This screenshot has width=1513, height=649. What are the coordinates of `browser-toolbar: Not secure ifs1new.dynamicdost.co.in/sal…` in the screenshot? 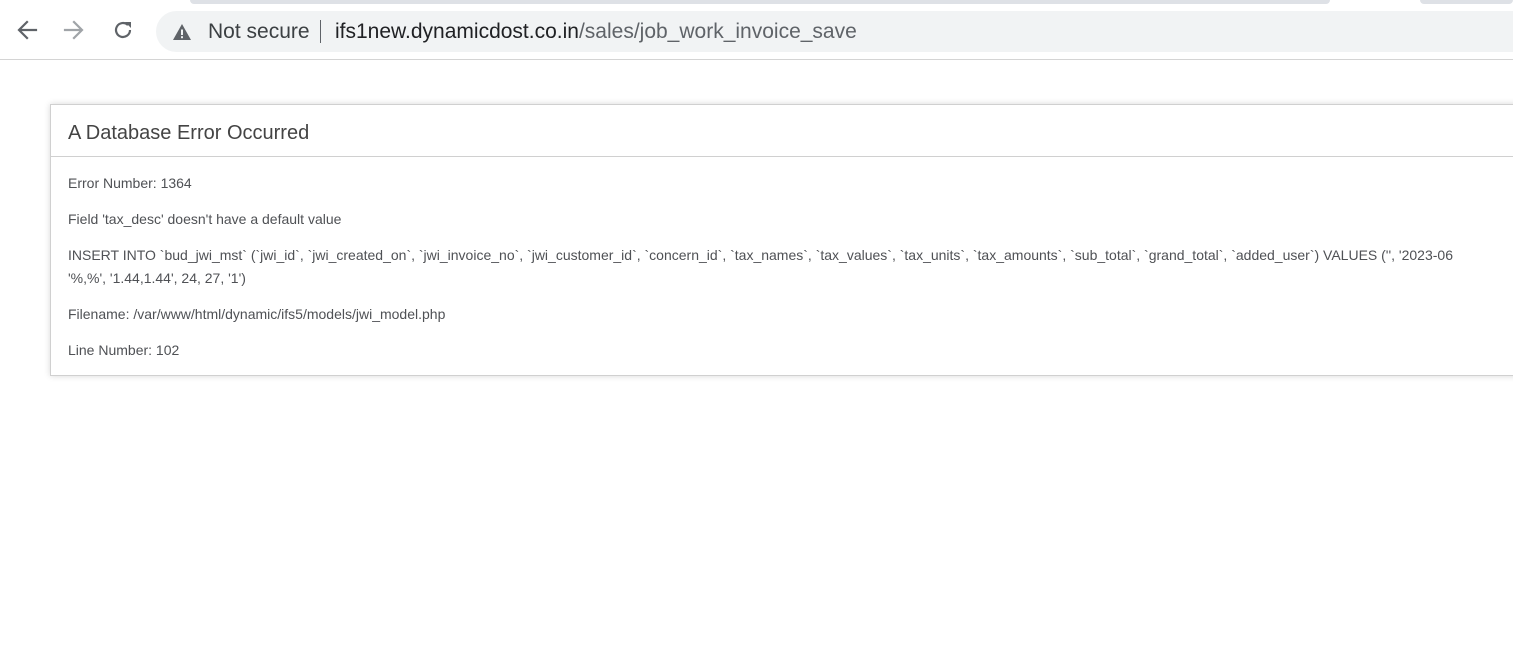 It's located at (756, 30).